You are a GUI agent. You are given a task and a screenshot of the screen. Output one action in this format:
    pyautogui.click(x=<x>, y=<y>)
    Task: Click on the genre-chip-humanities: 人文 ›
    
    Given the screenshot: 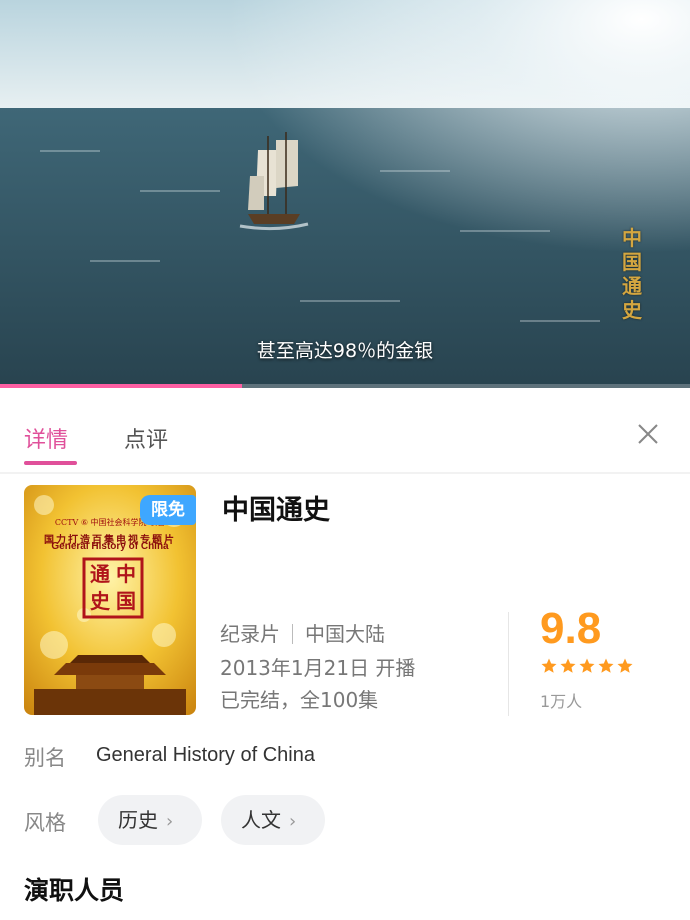 What is the action you would take?
    pyautogui.click(x=273, y=820)
    